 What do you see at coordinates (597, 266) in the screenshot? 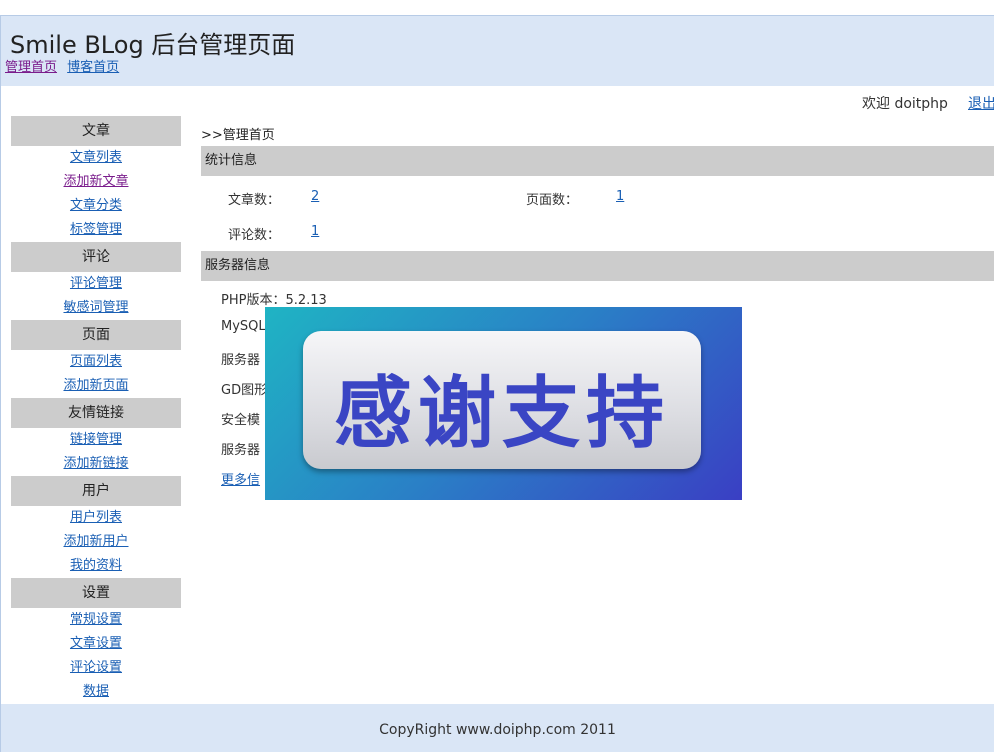
I see `server-section-title: 服务器信息` at bounding box center [597, 266].